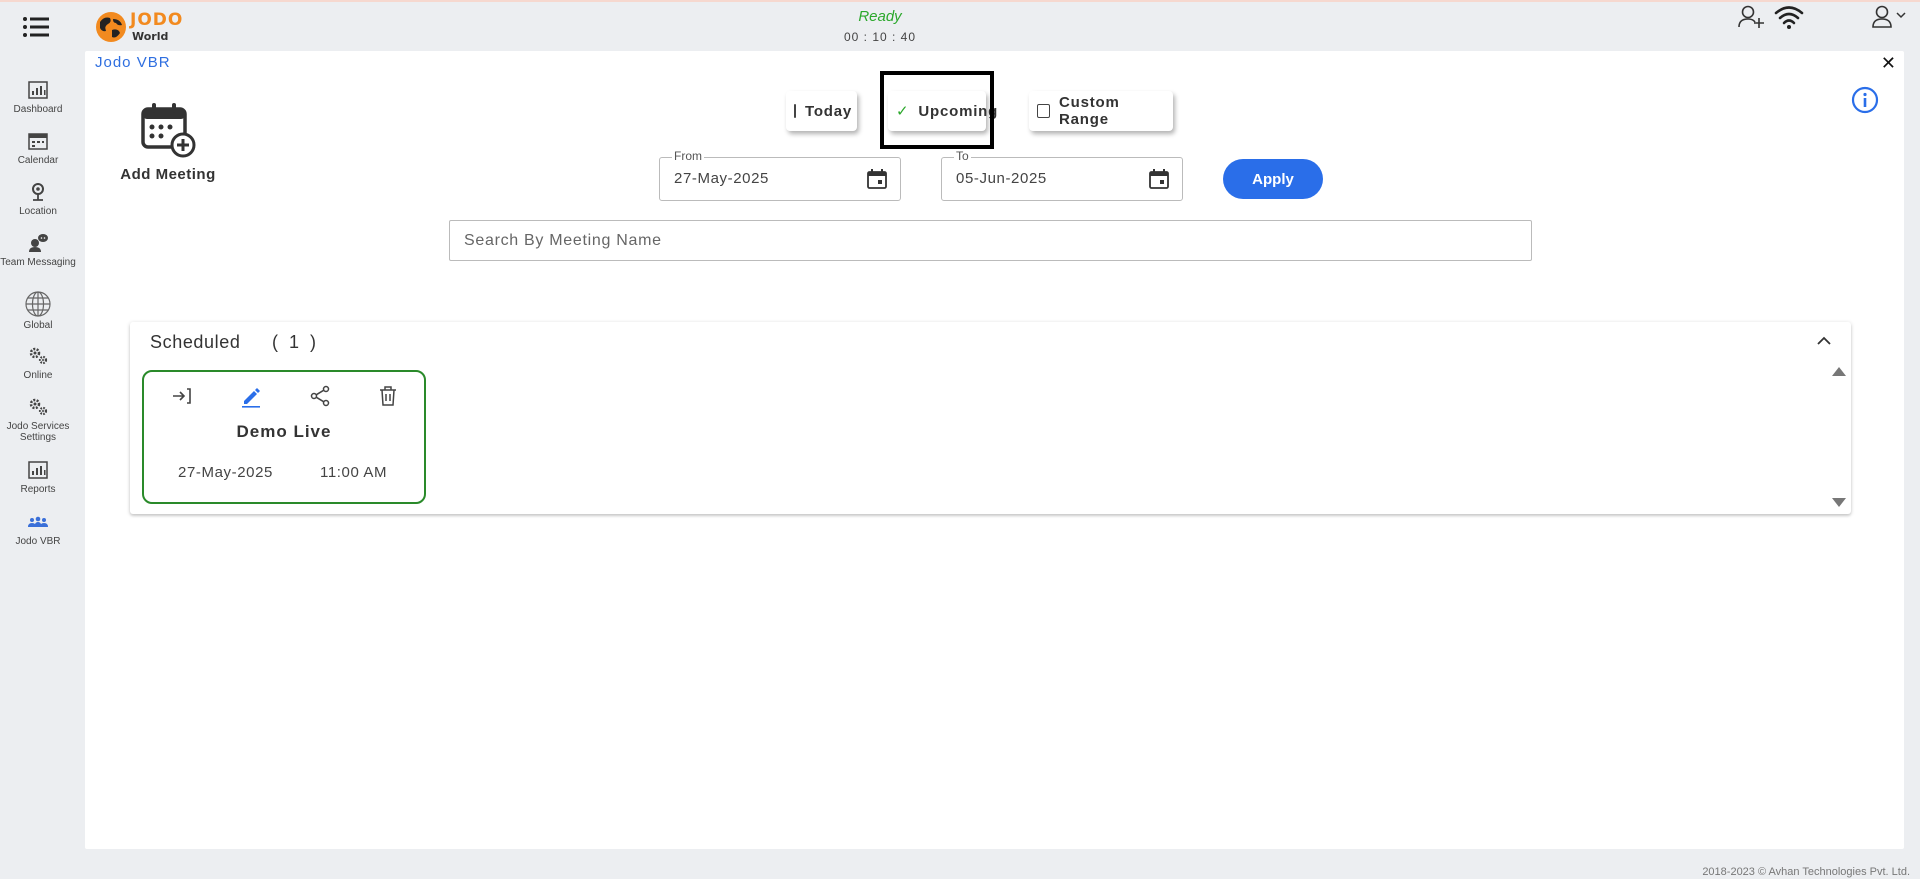  Describe the element at coordinates (1888, 63) in the screenshot. I see `close-icon: ✕` at that location.